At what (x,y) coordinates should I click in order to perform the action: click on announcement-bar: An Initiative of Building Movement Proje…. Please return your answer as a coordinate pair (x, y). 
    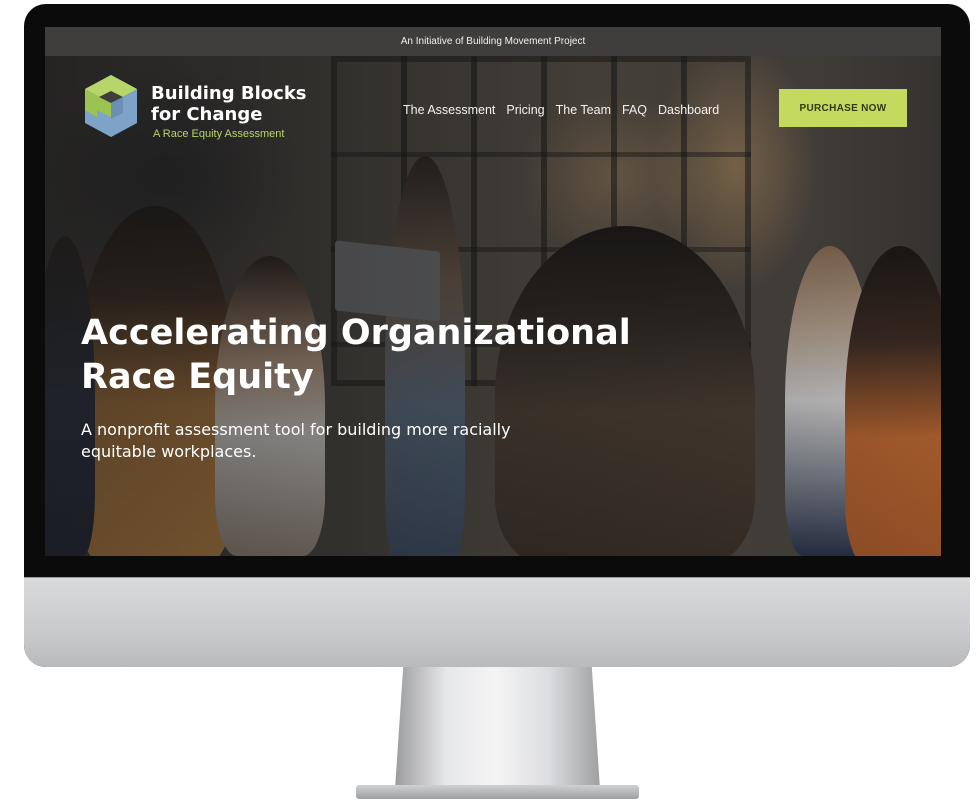
    Looking at the image, I should click on (493, 41).